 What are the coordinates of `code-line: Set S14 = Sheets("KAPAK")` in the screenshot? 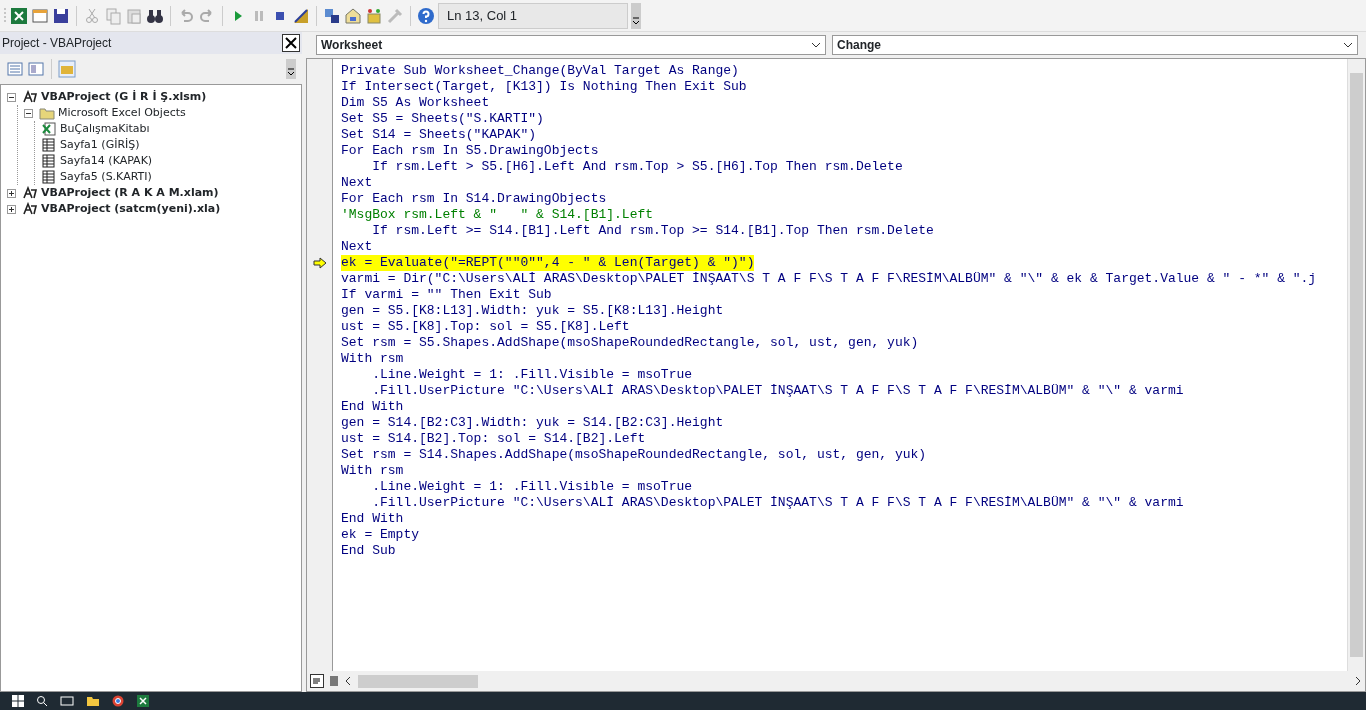 It's located at (439, 135).